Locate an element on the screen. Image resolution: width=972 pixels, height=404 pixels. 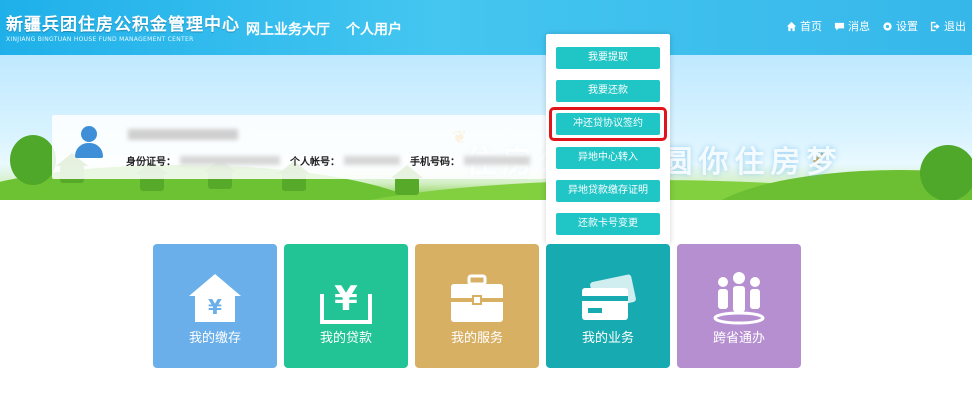
nav-online-hall: 网上业务大厅 is located at coordinates (288, 29).